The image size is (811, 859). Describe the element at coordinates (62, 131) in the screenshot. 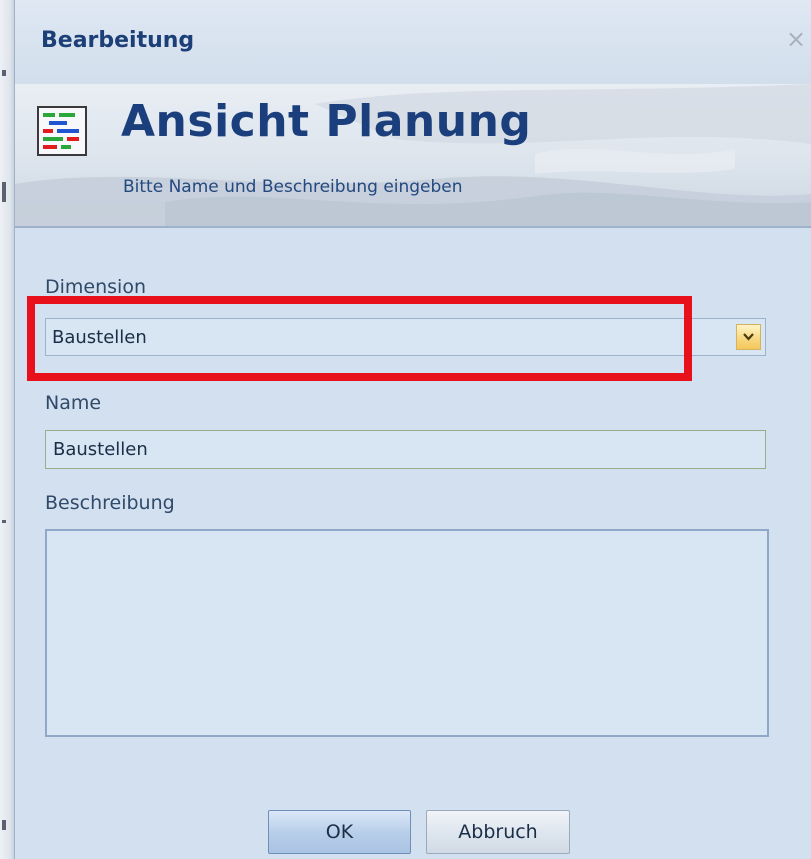

I see `schedule-bars-icon` at that location.